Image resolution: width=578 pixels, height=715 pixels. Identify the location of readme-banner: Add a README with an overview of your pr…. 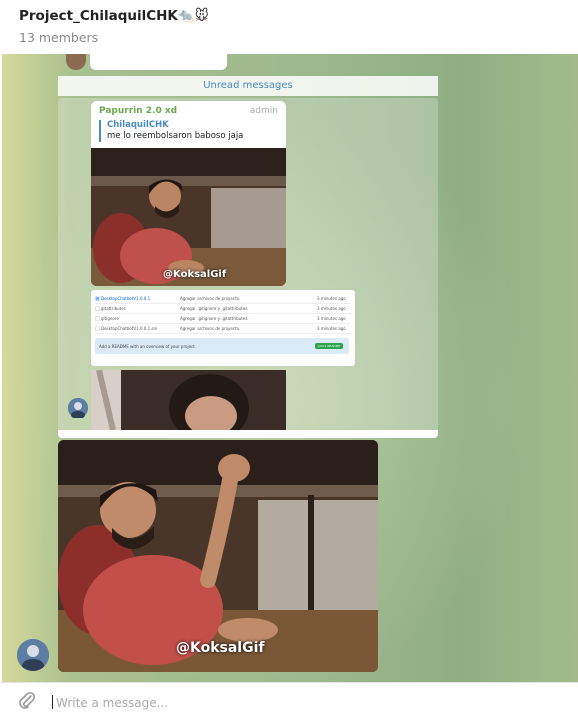
(222, 346).